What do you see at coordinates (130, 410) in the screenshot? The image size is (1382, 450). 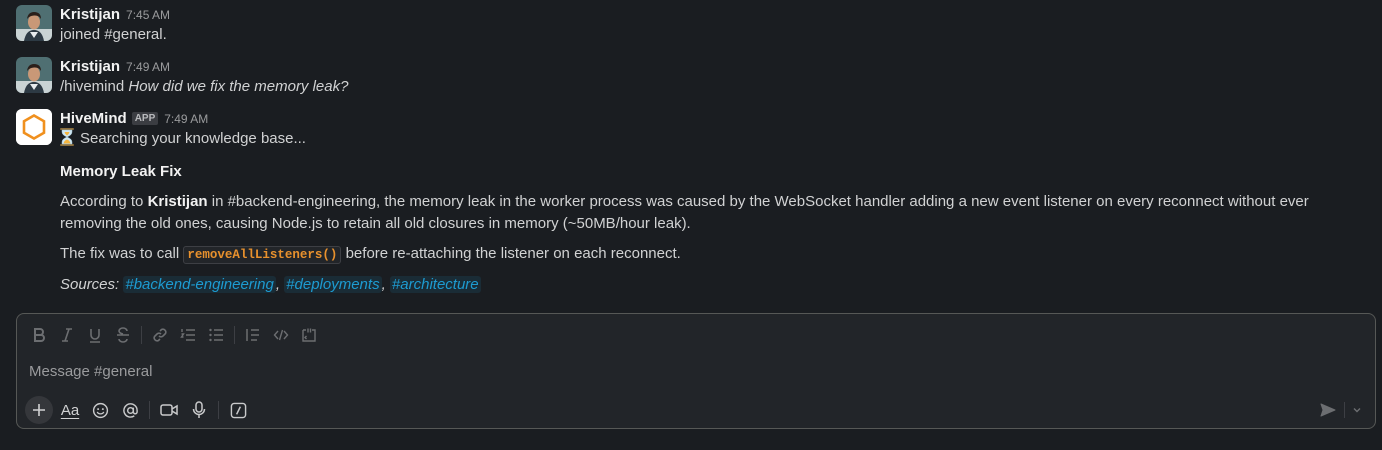 I see `mention-icon` at bounding box center [130, 410].